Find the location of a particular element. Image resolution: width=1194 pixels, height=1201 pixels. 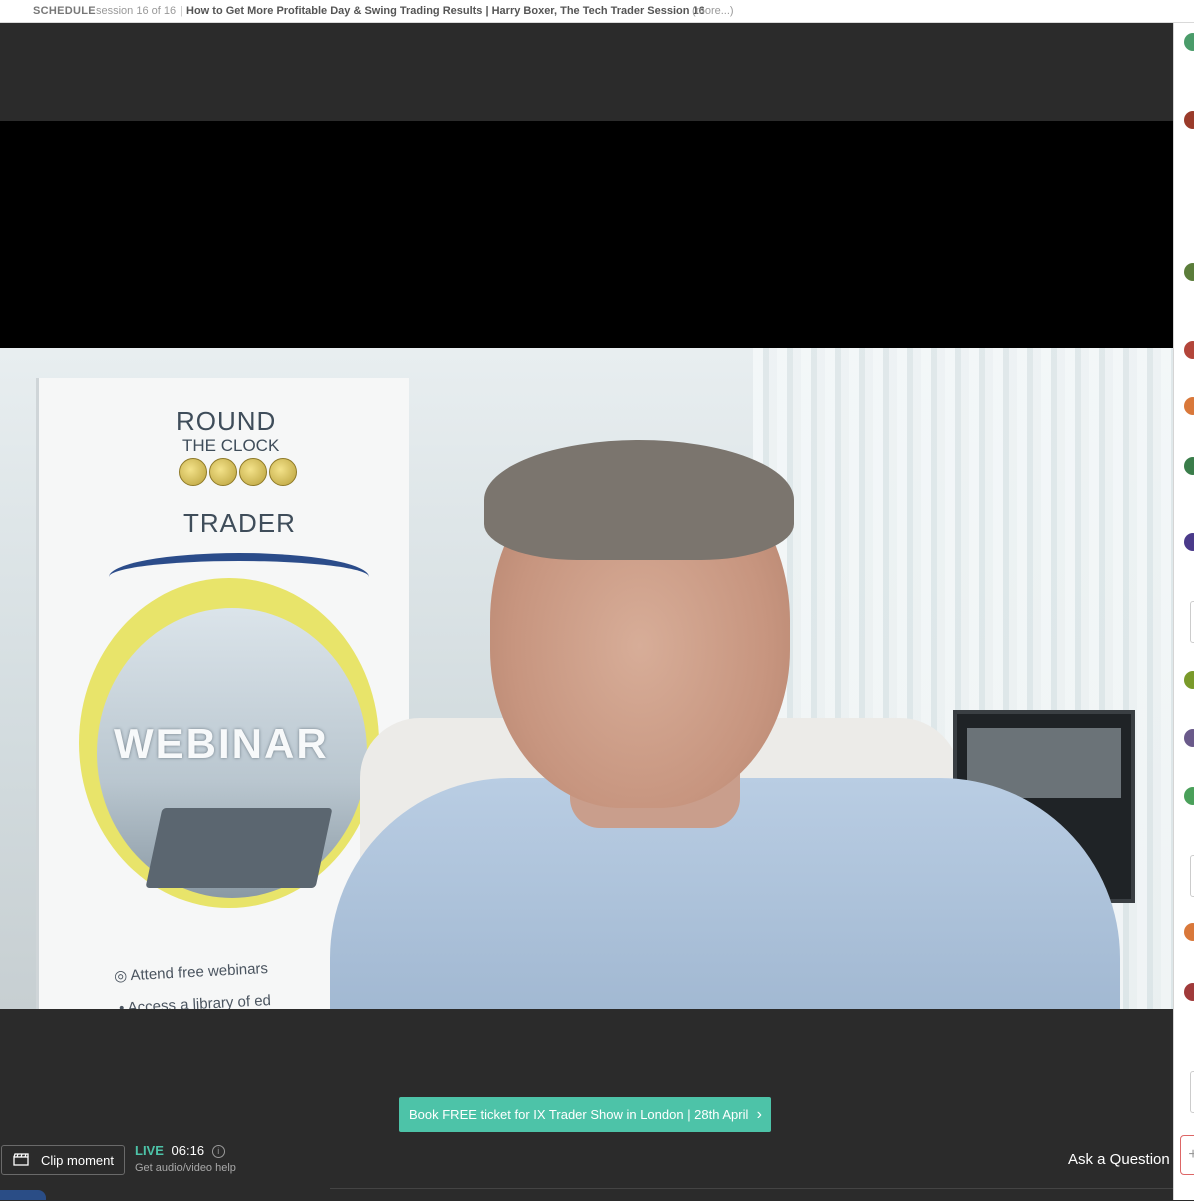

clip-moment-label: Clip moment is located at coordinates (77, 1160).